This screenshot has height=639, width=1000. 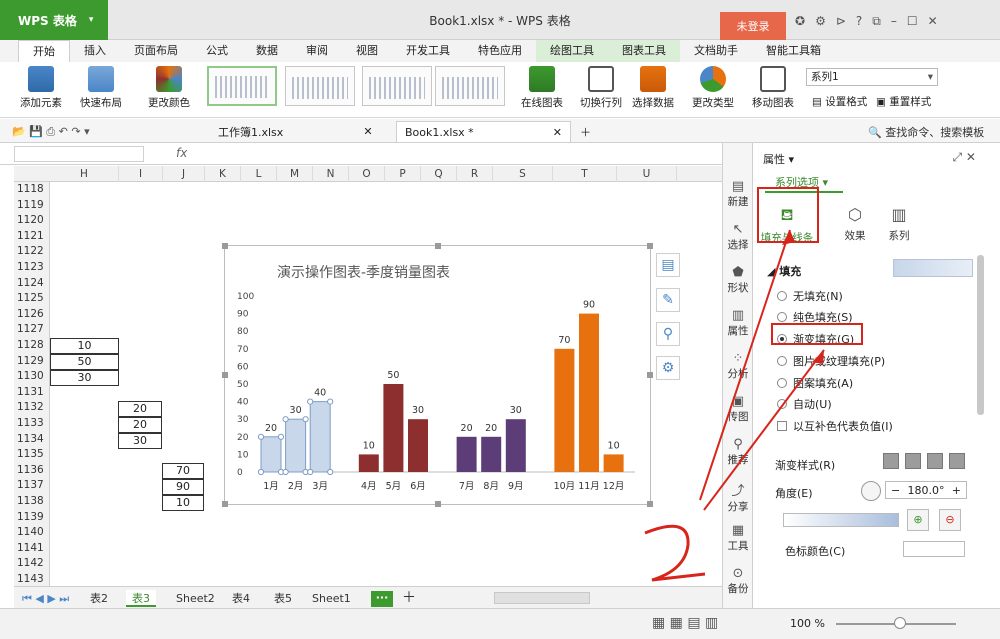 I want to click on annotation-overlay, so click(x=734, y=405).